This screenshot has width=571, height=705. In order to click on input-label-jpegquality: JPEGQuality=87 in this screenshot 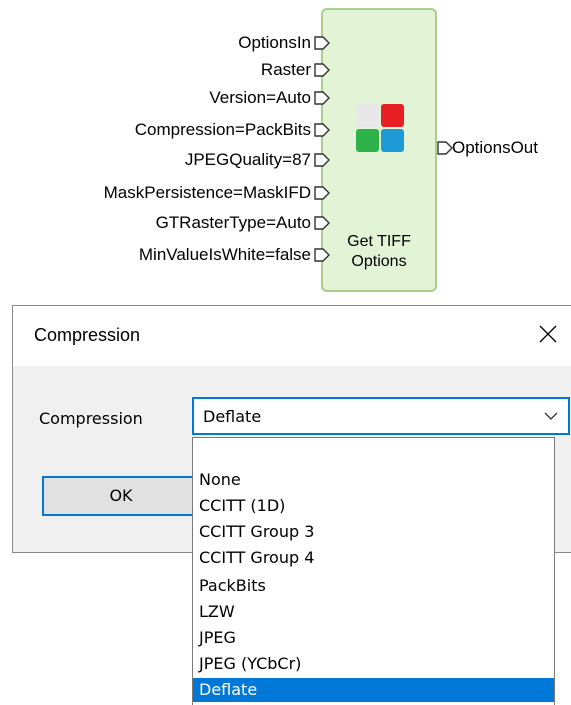, I will do `click(247, 159)`.